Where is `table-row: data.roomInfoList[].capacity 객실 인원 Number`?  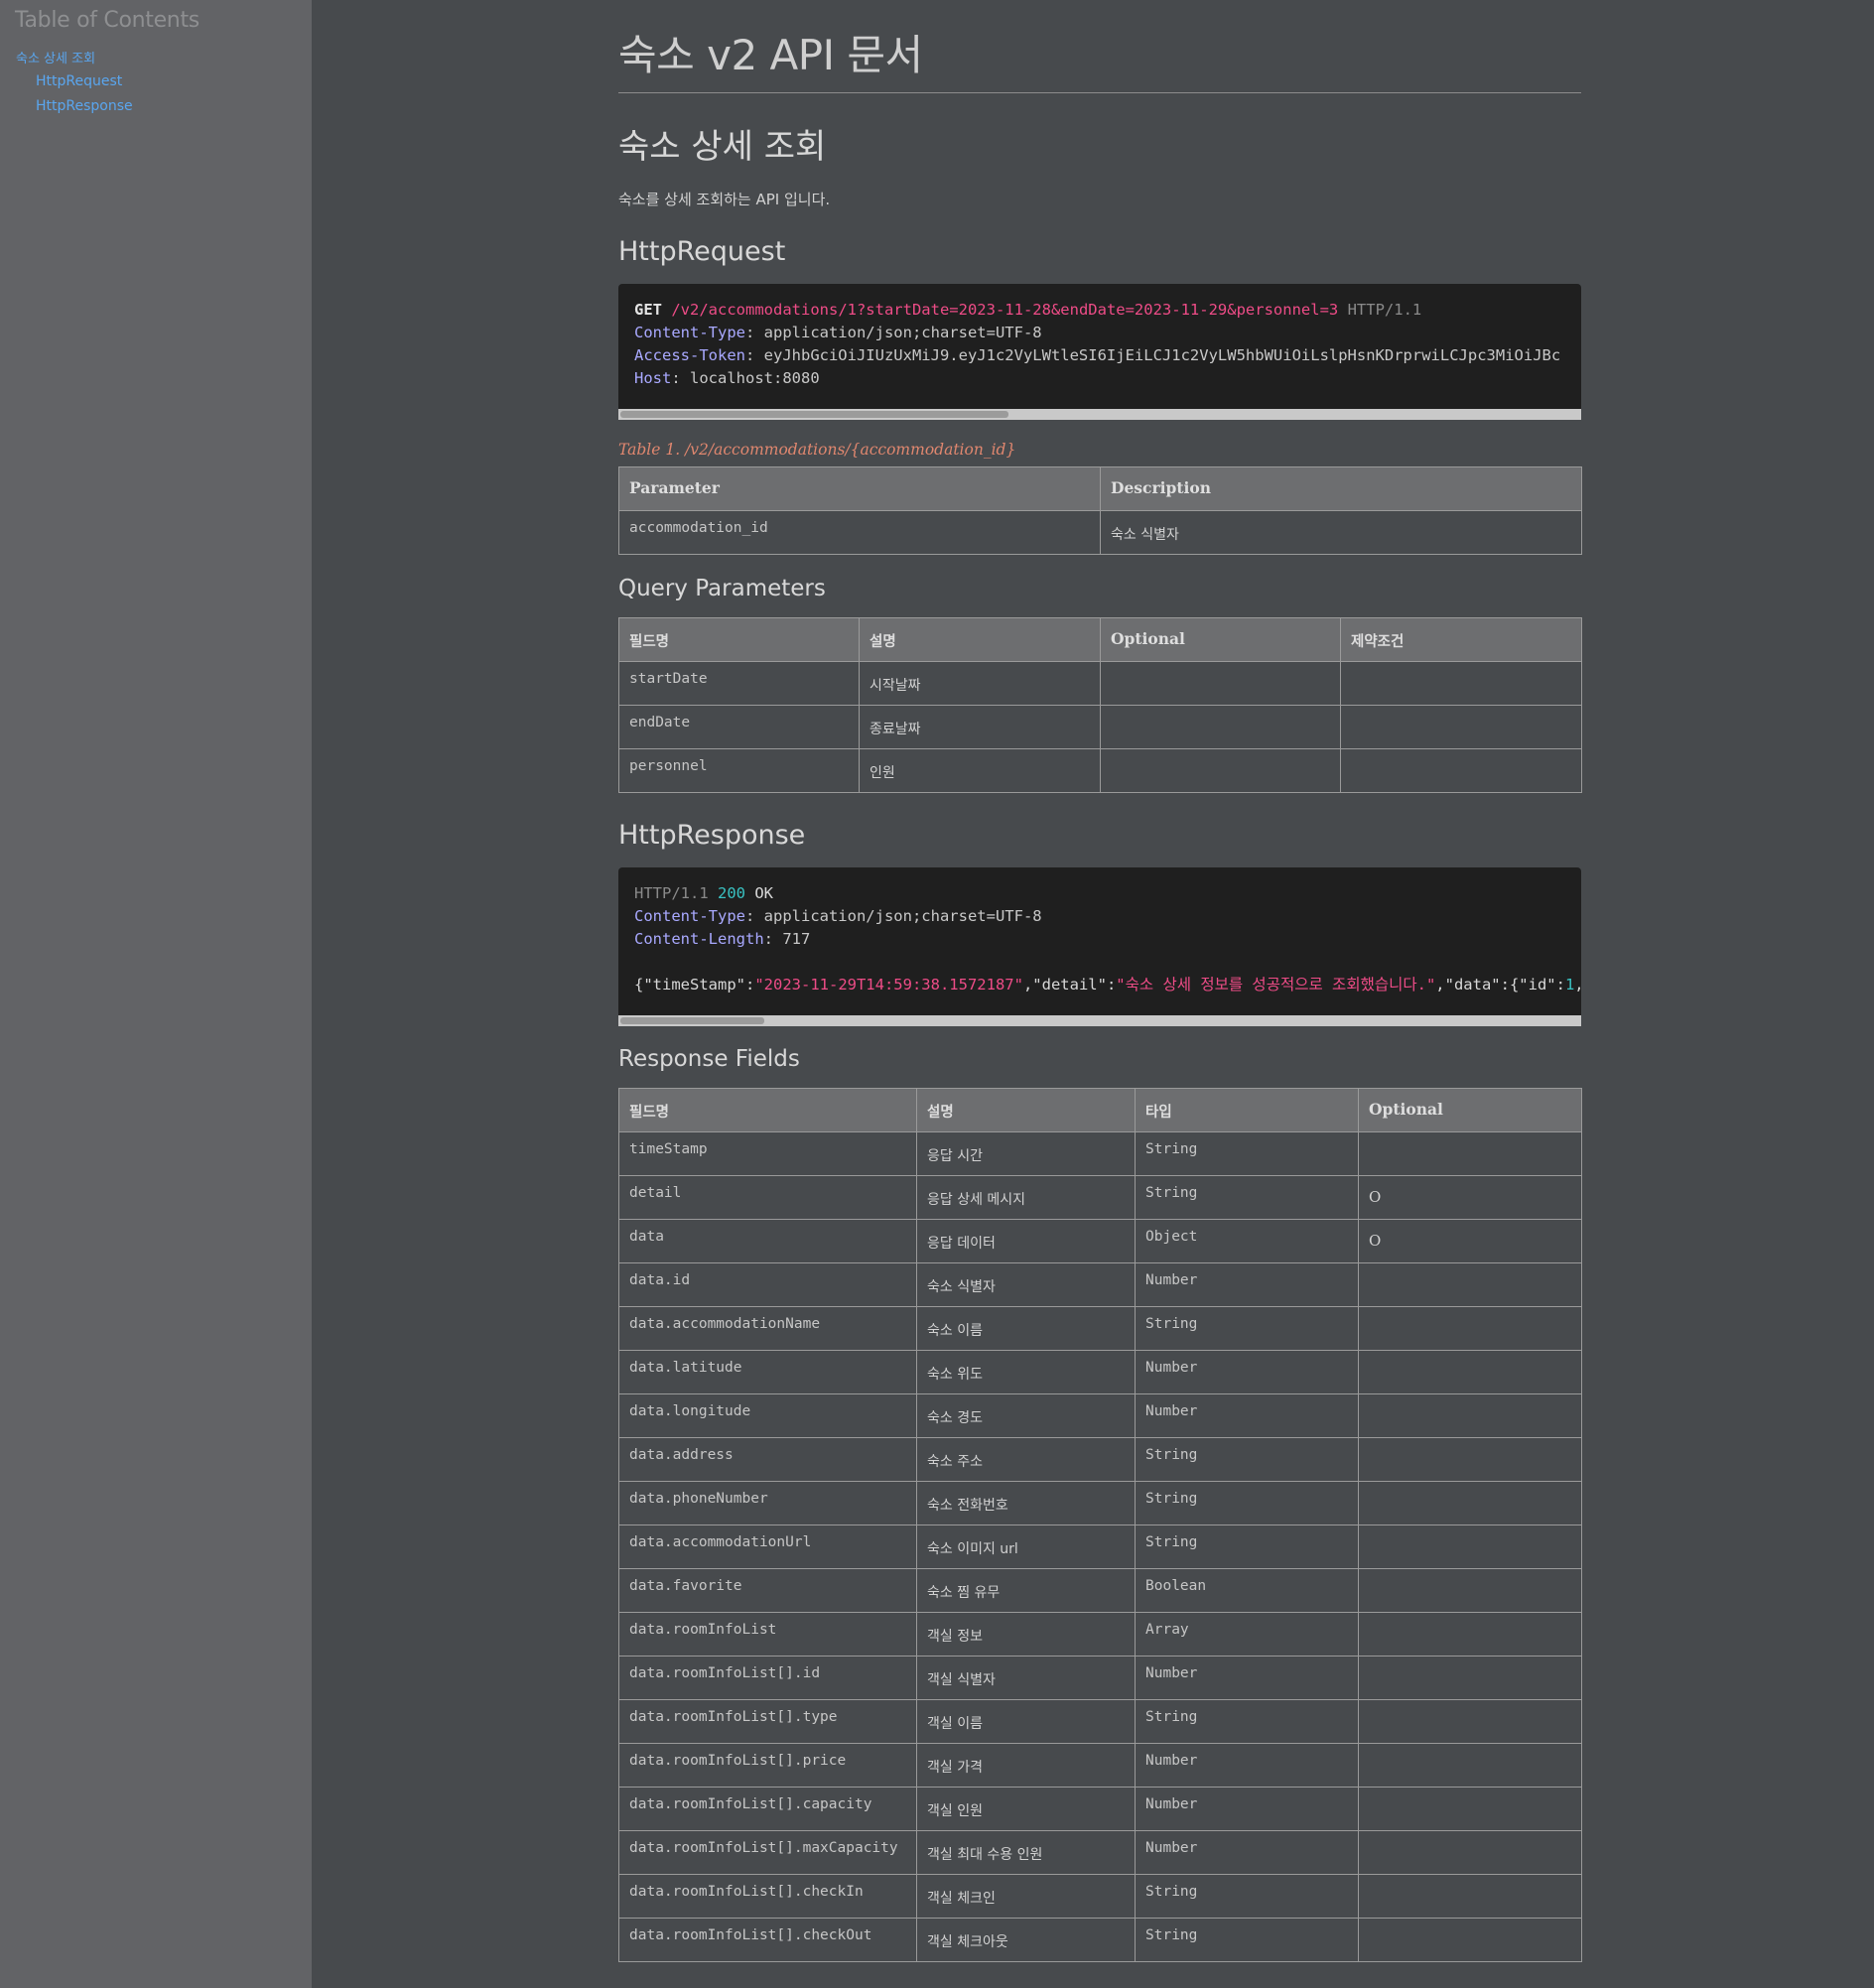 table-row: data.roomInfoList[].capacity 객실 인원 Number is located at coordinates (1100, 1809).